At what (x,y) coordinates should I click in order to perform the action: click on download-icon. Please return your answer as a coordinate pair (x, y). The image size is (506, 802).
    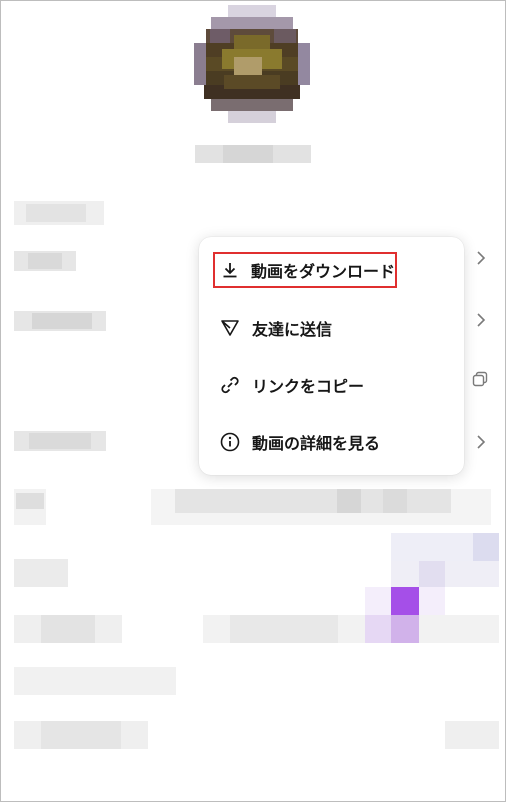
    Looking at the image, I should click on (230, 270).